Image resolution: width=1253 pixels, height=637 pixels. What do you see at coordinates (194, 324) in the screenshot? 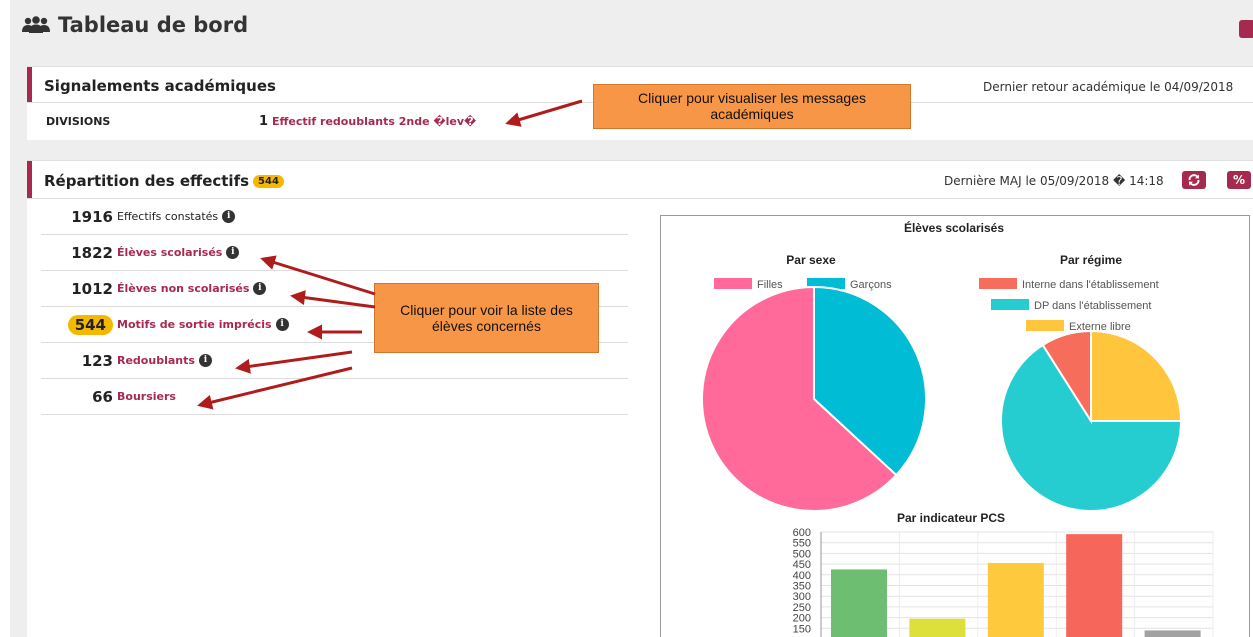
I see `stat-link: Motifs de sortie imprécis` at bounding box center [194, 324].